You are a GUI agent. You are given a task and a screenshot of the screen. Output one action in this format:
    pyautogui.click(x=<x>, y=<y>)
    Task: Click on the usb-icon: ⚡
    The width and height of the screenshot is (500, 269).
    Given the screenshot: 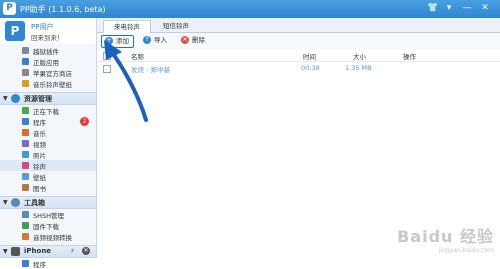 What is the action you would take?
    pyautogui.click(x=72, y=251)
    